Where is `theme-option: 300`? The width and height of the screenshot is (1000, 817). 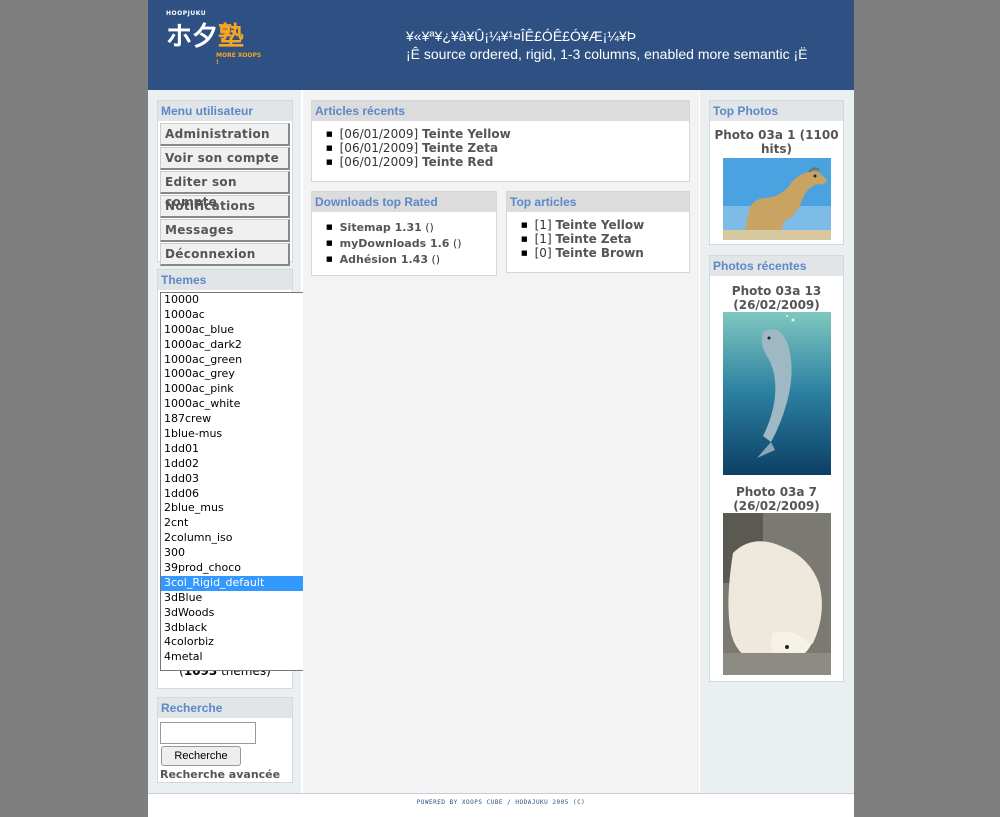 theme-option: 300 is located at coordinates (241, 553).